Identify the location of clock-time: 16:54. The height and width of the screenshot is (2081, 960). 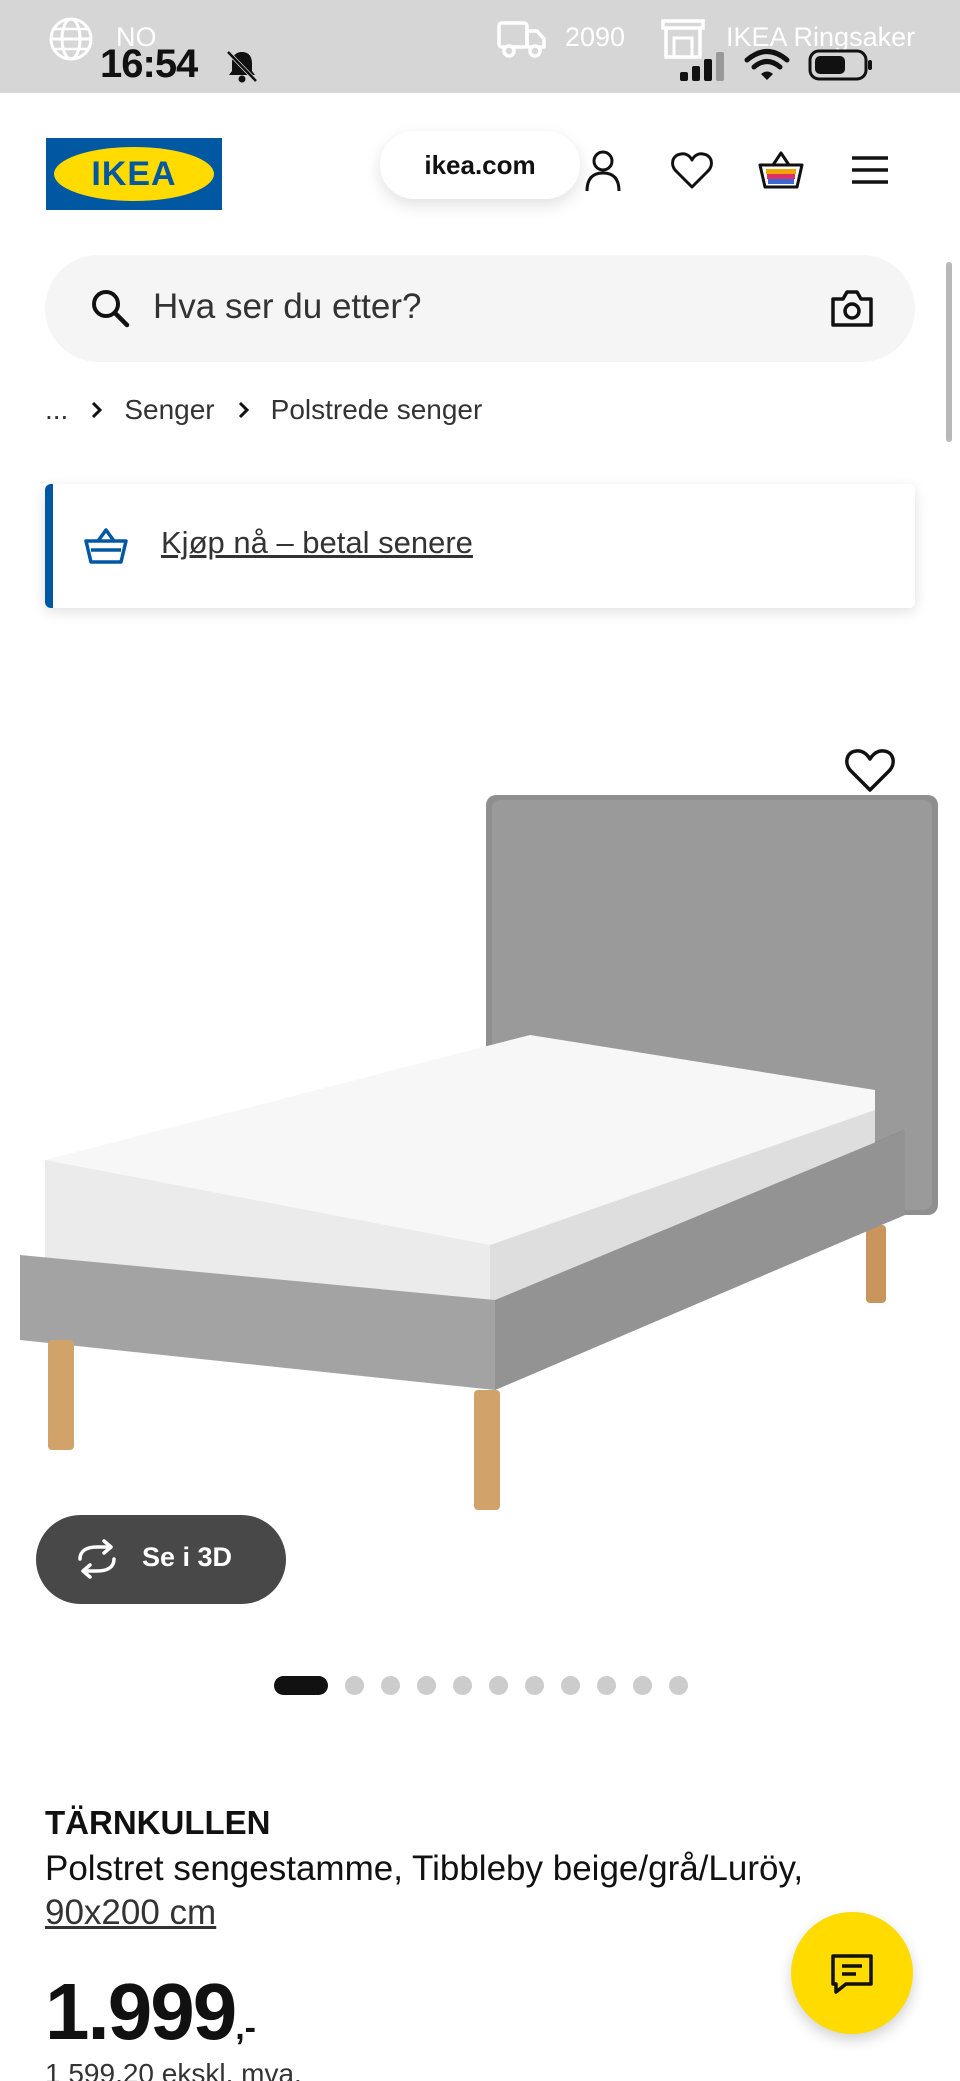
(149, 64).